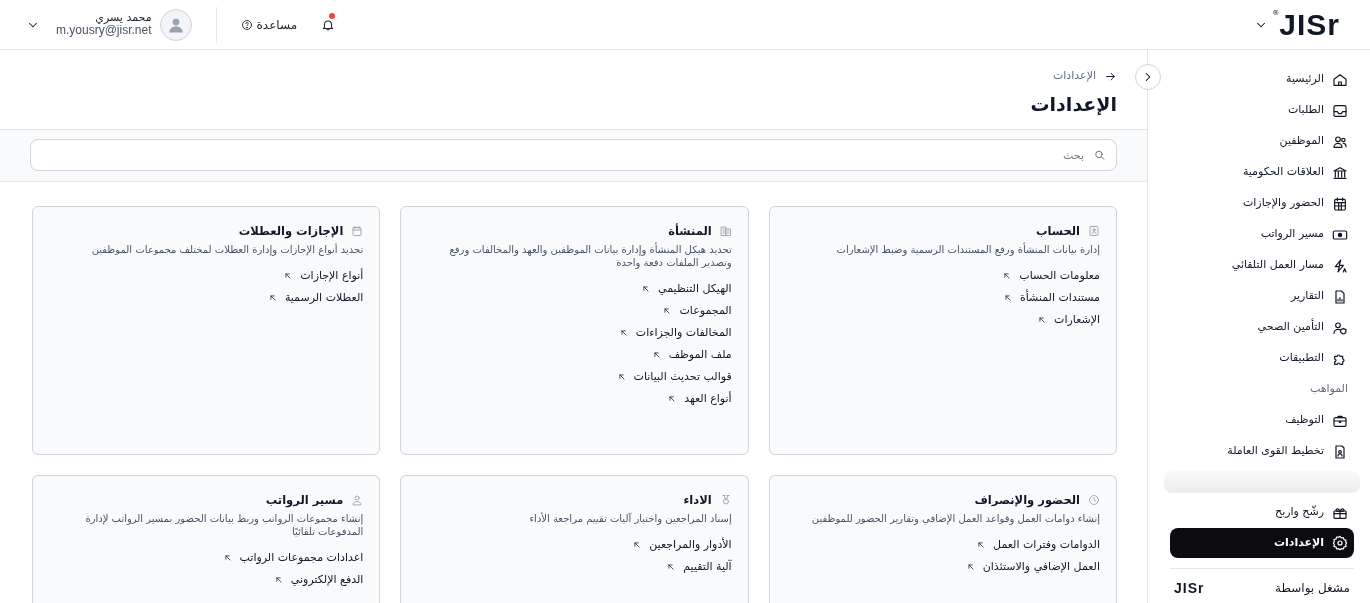 This screenshot has width=1370, height=603. What do you see at coordinates (123, 17) in the screenshot?
I see `user-name: محمد يسري` at bounding box center [123, 17].